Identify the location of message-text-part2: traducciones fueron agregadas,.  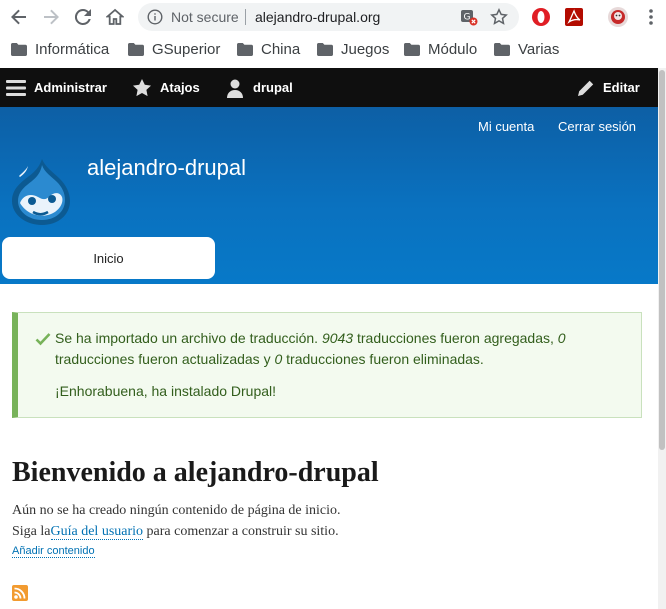
(455, 338).